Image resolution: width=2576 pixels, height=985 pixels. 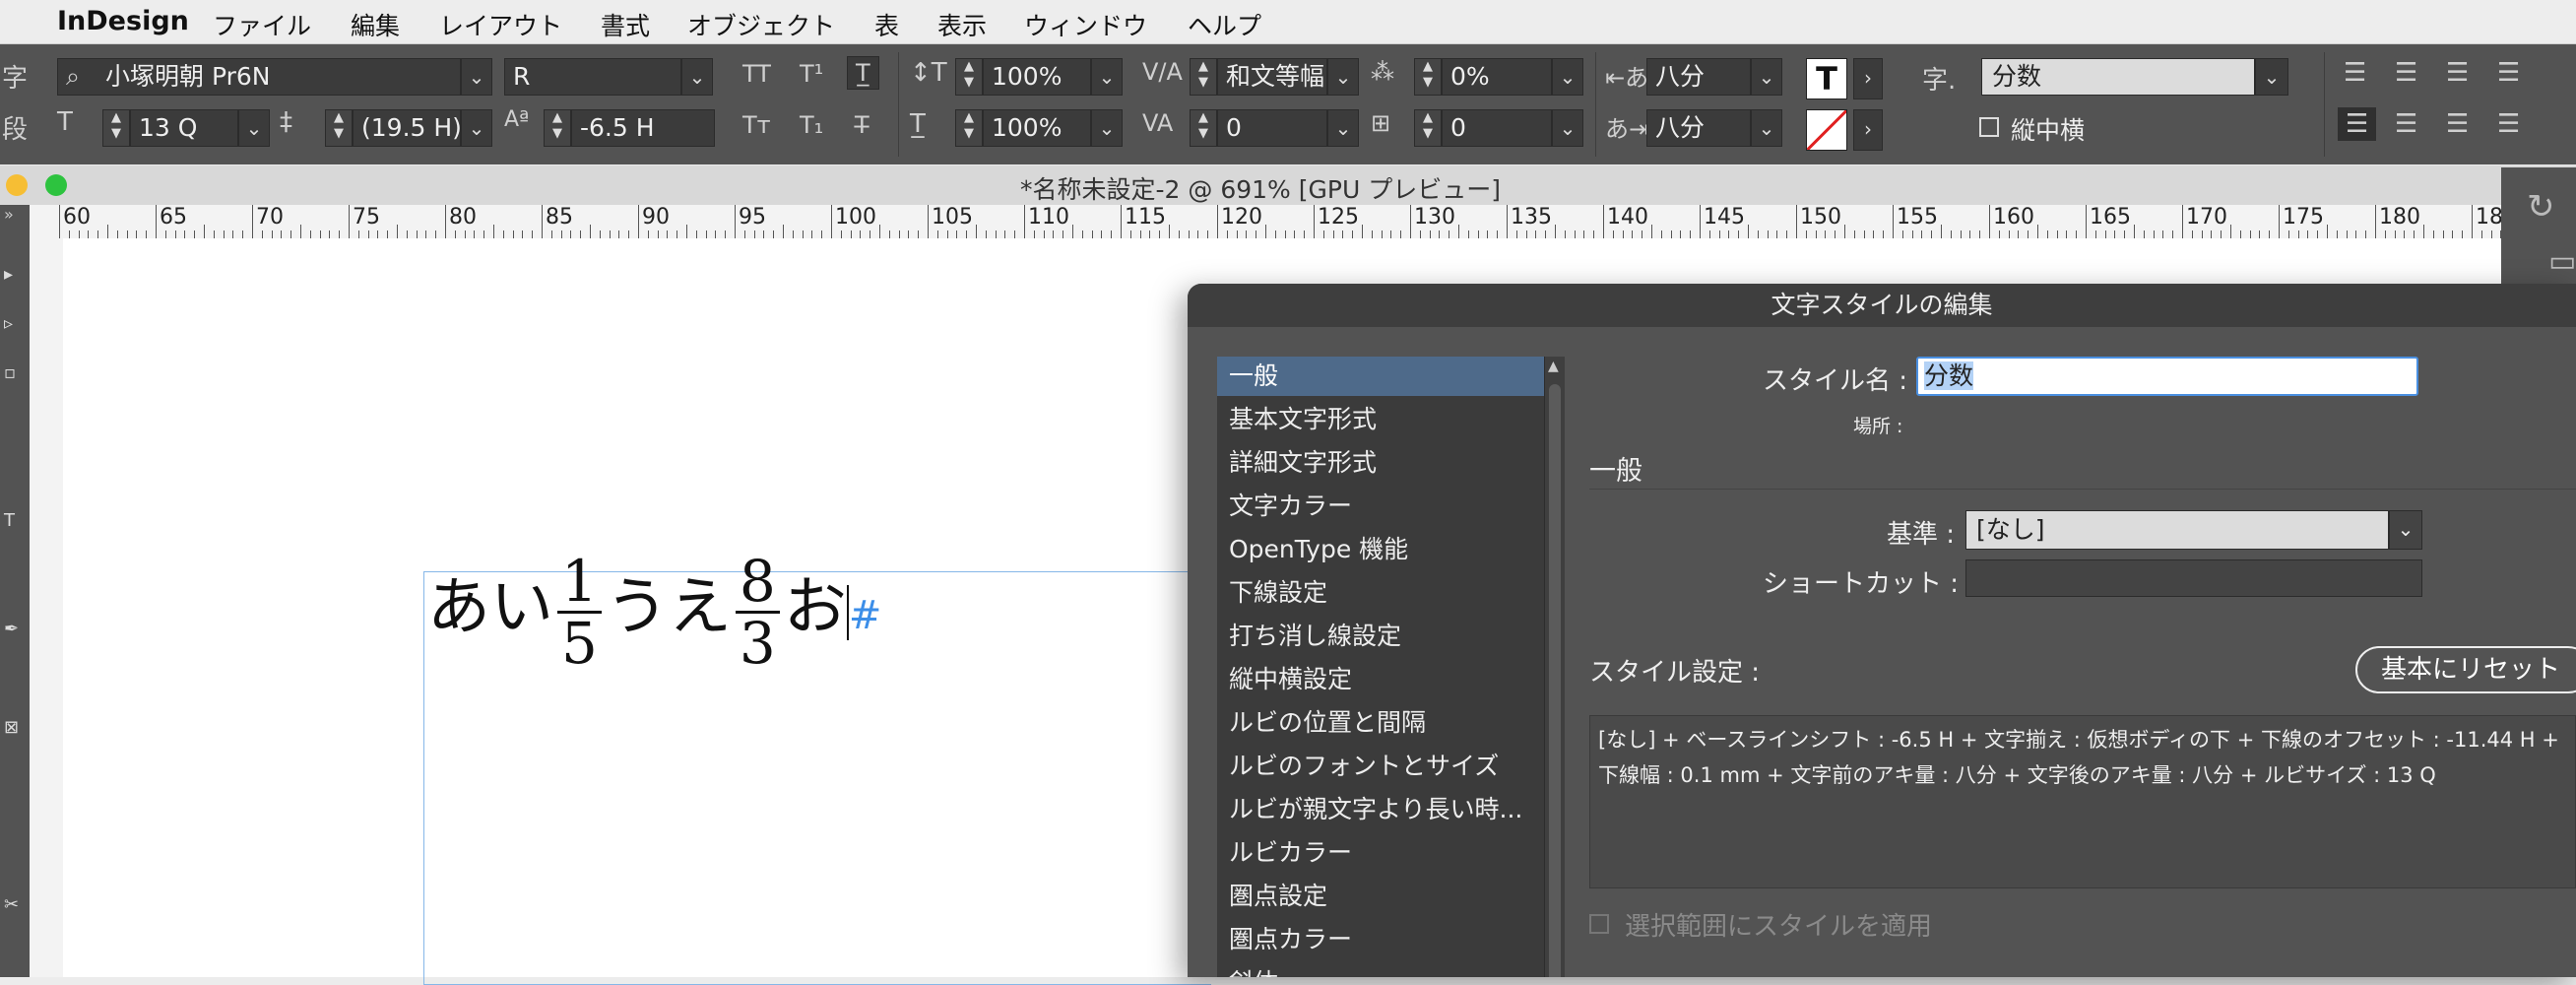 I want to click on scroll-up-icon: ▲, so click(x=1553, y=366).